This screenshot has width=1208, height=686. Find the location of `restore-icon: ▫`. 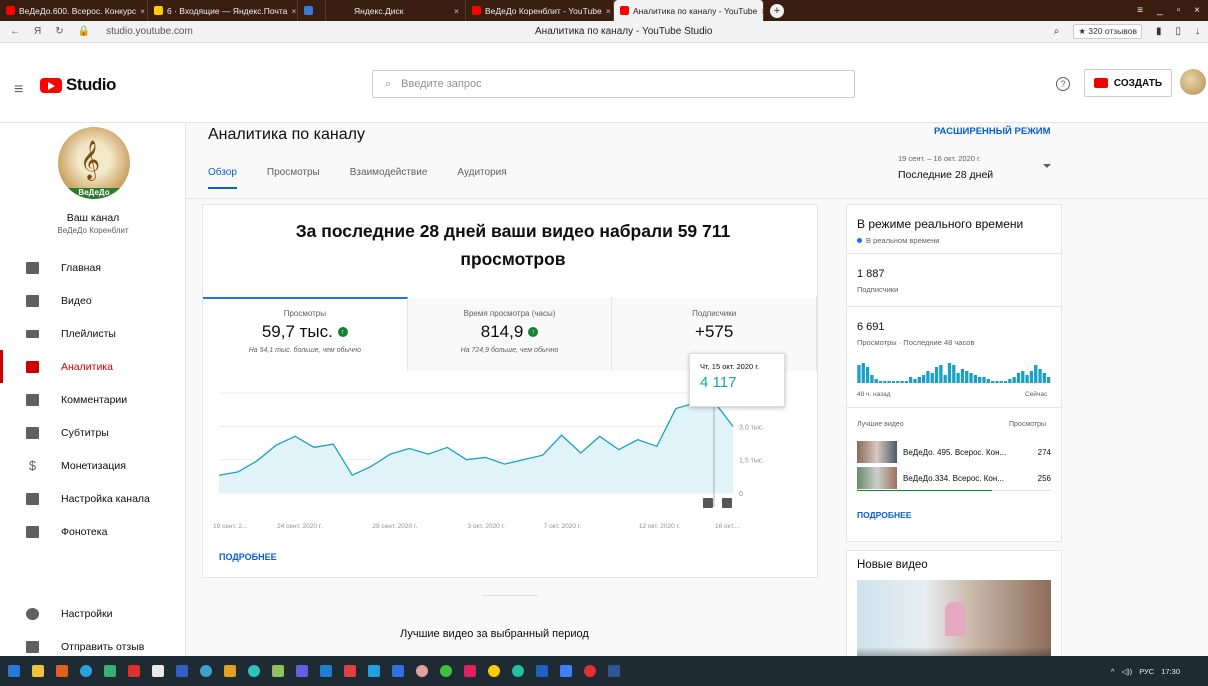

restore-icon: ▫ is located at coordinates (1179, 10).